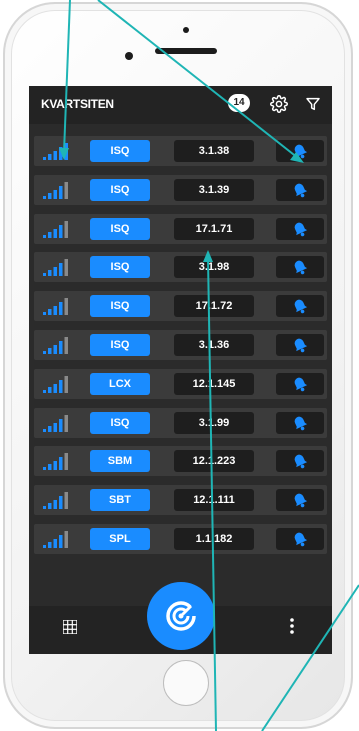 Image resolution: width=359 pixels, height=731 pixels. What do you see at coordinates (214, 539) in the screenshot?
I see `device-code: 1.1.182` at bounding box center [214, 539].